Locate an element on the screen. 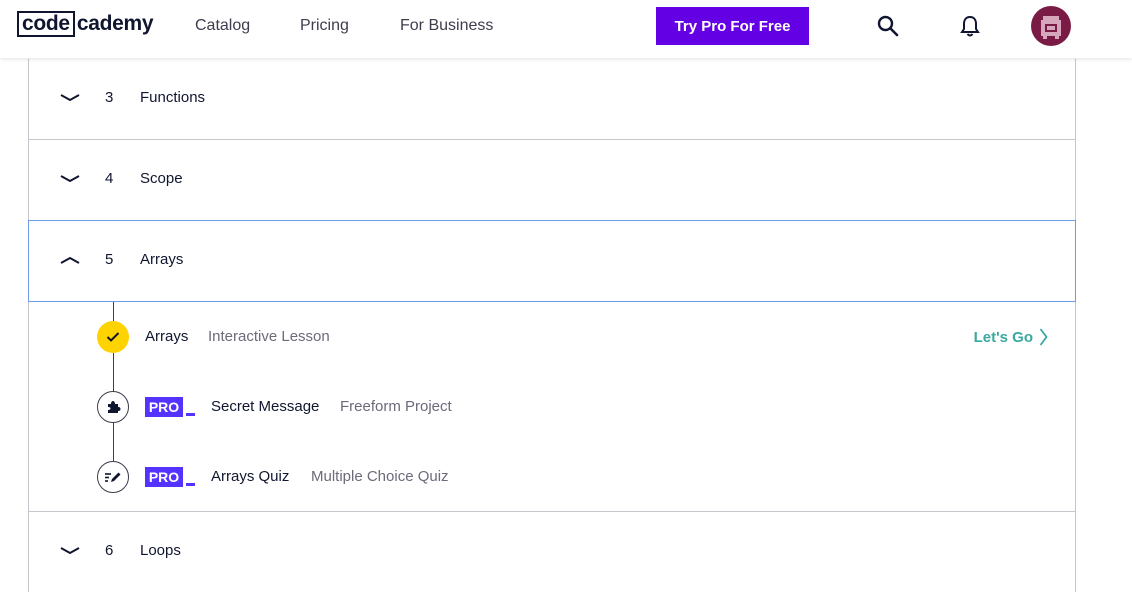  bell-icon is located at coordinates (970, 26).